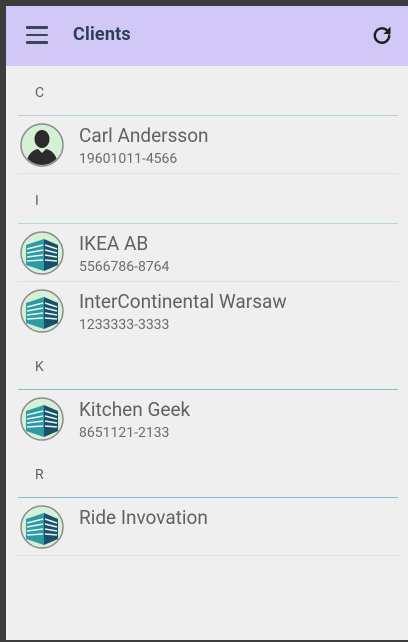 This screenshot has width=408, height=642. What do you see at coordinates (42, 145) in the screenshot?
I see `person-avatar-icon` at bounding box center [42, 145].